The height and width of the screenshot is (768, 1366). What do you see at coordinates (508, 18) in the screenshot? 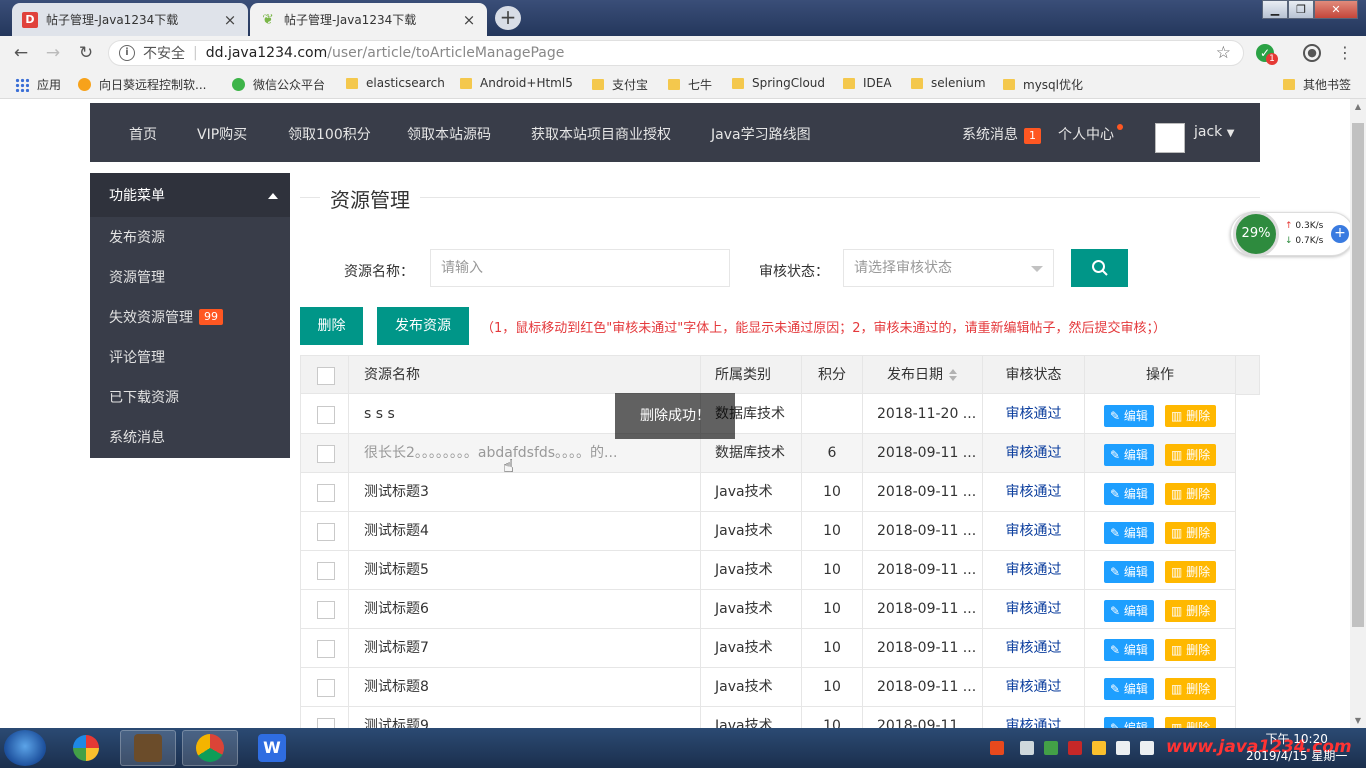
I see `new-tab-button: +` at bounding box center [508, 18].